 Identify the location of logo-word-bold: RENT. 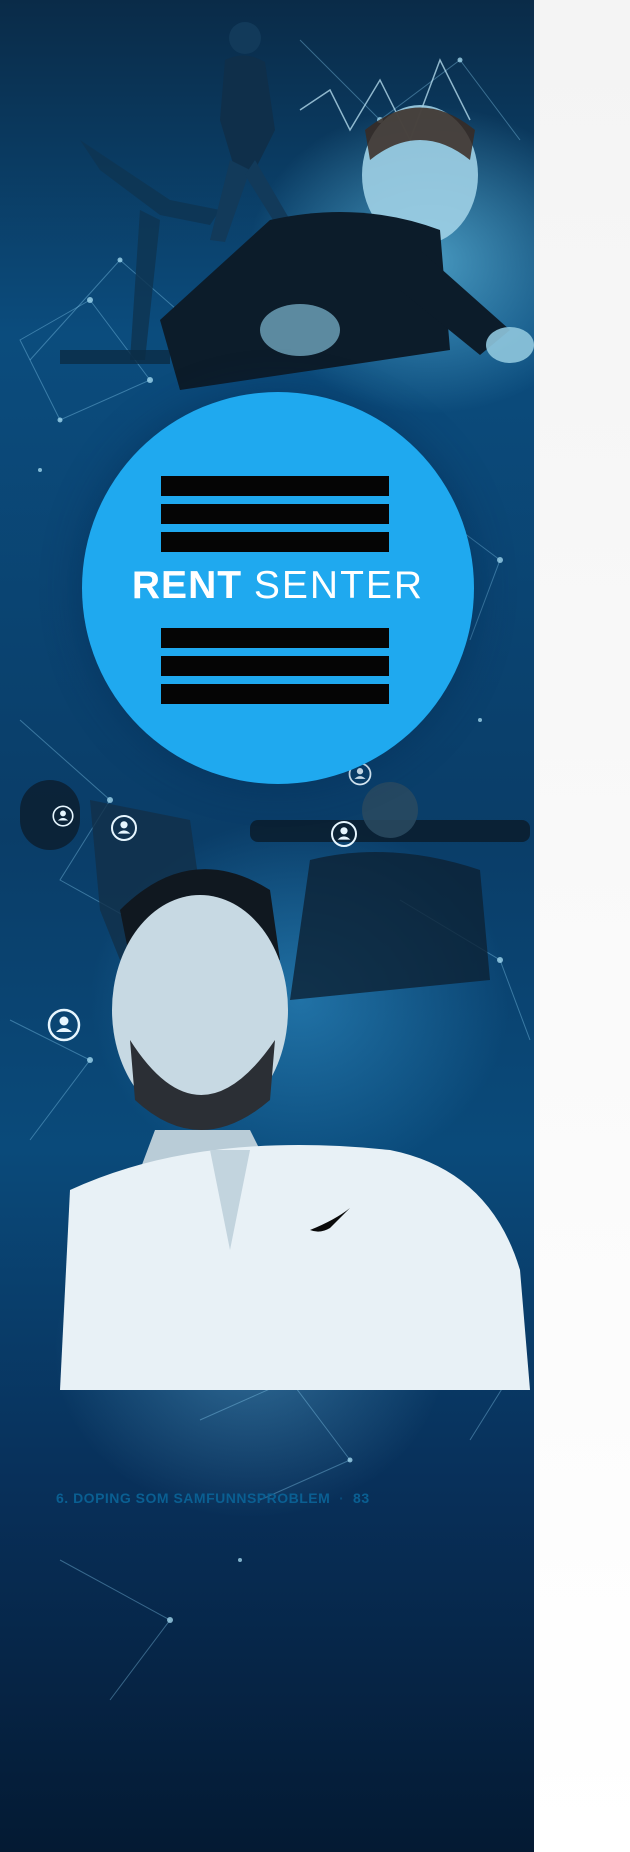
(187, 585).